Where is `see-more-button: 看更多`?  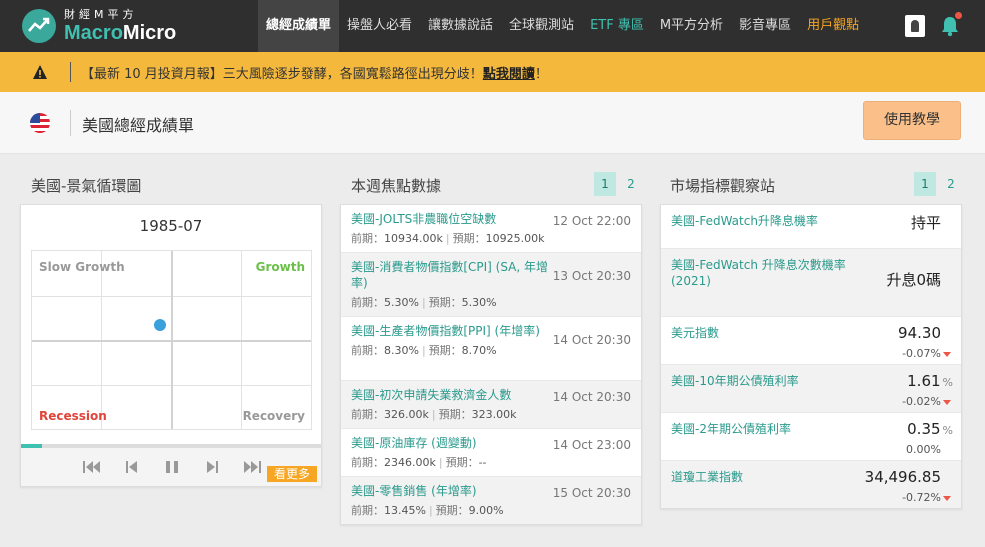 see-more-button: 看更多 is located at coordinates (292, 474).